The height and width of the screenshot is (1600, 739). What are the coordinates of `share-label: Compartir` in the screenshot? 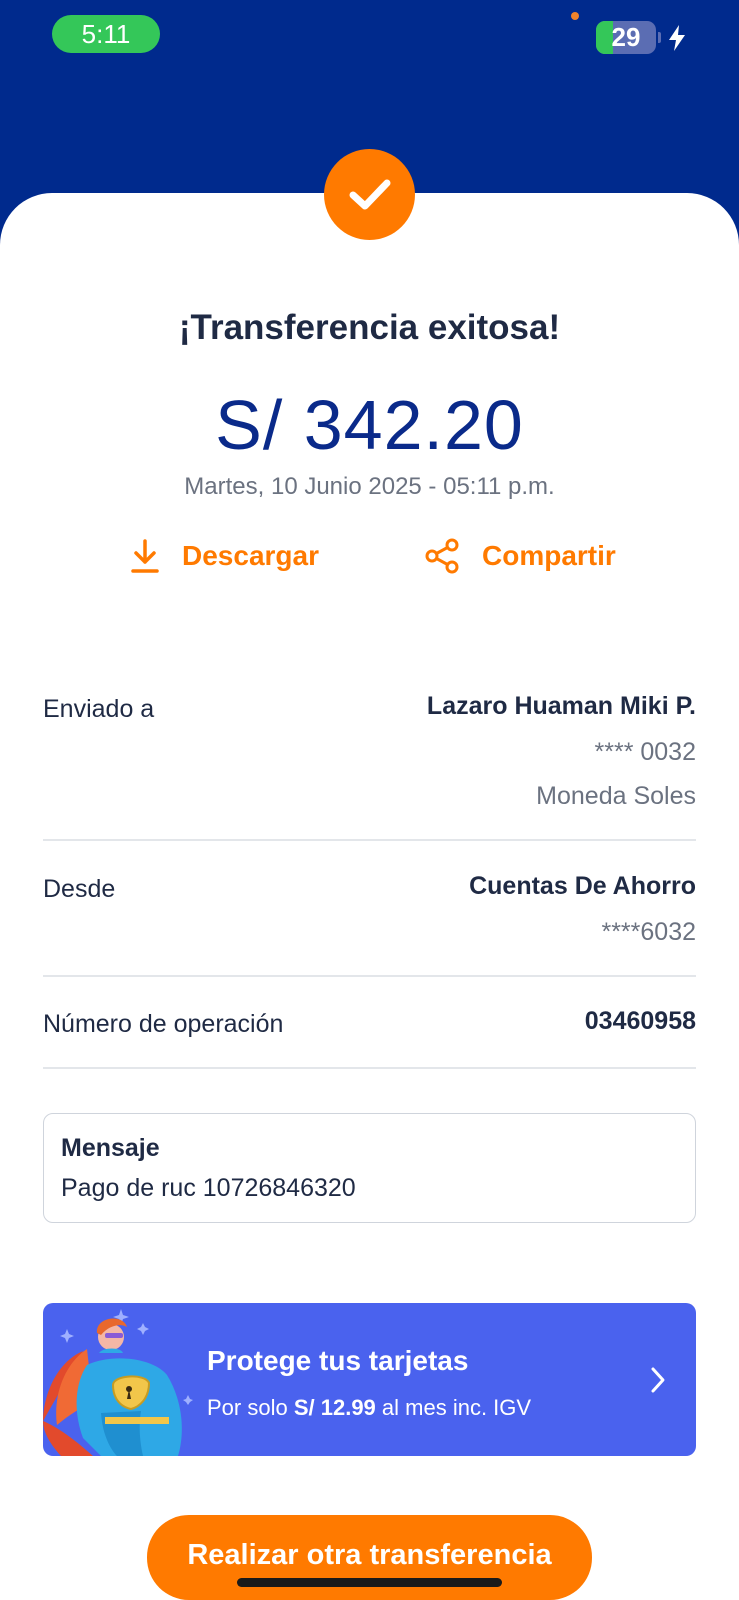 It's located at (549, 555).